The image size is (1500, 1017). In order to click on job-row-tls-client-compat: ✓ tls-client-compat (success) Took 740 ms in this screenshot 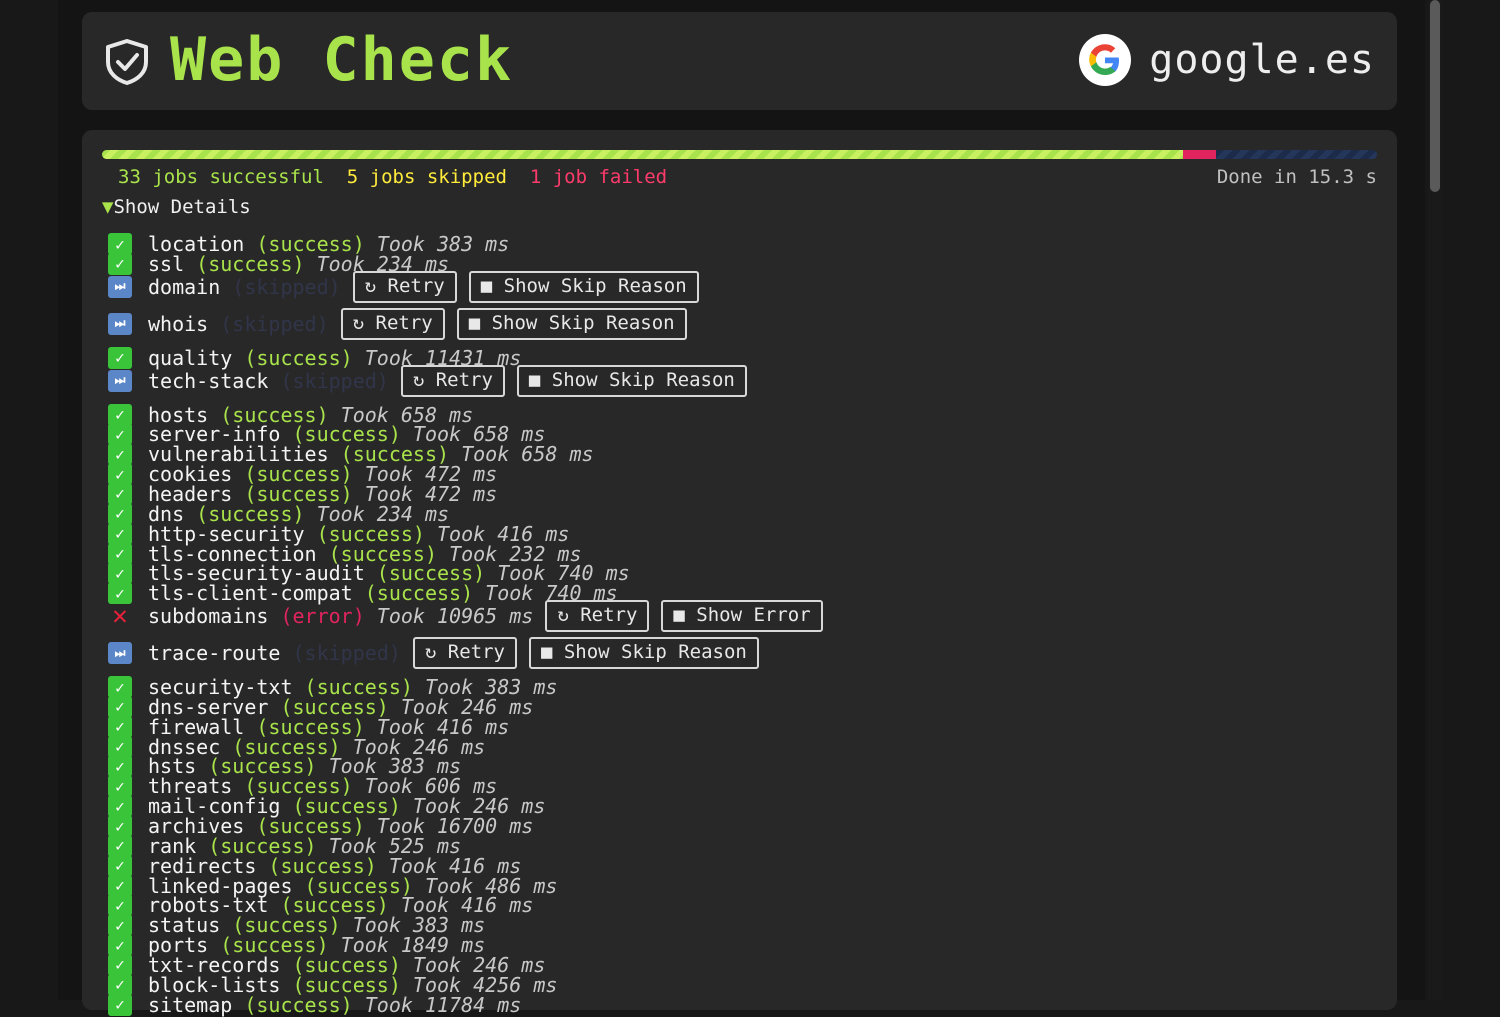, I will do `click(363, 593)`.